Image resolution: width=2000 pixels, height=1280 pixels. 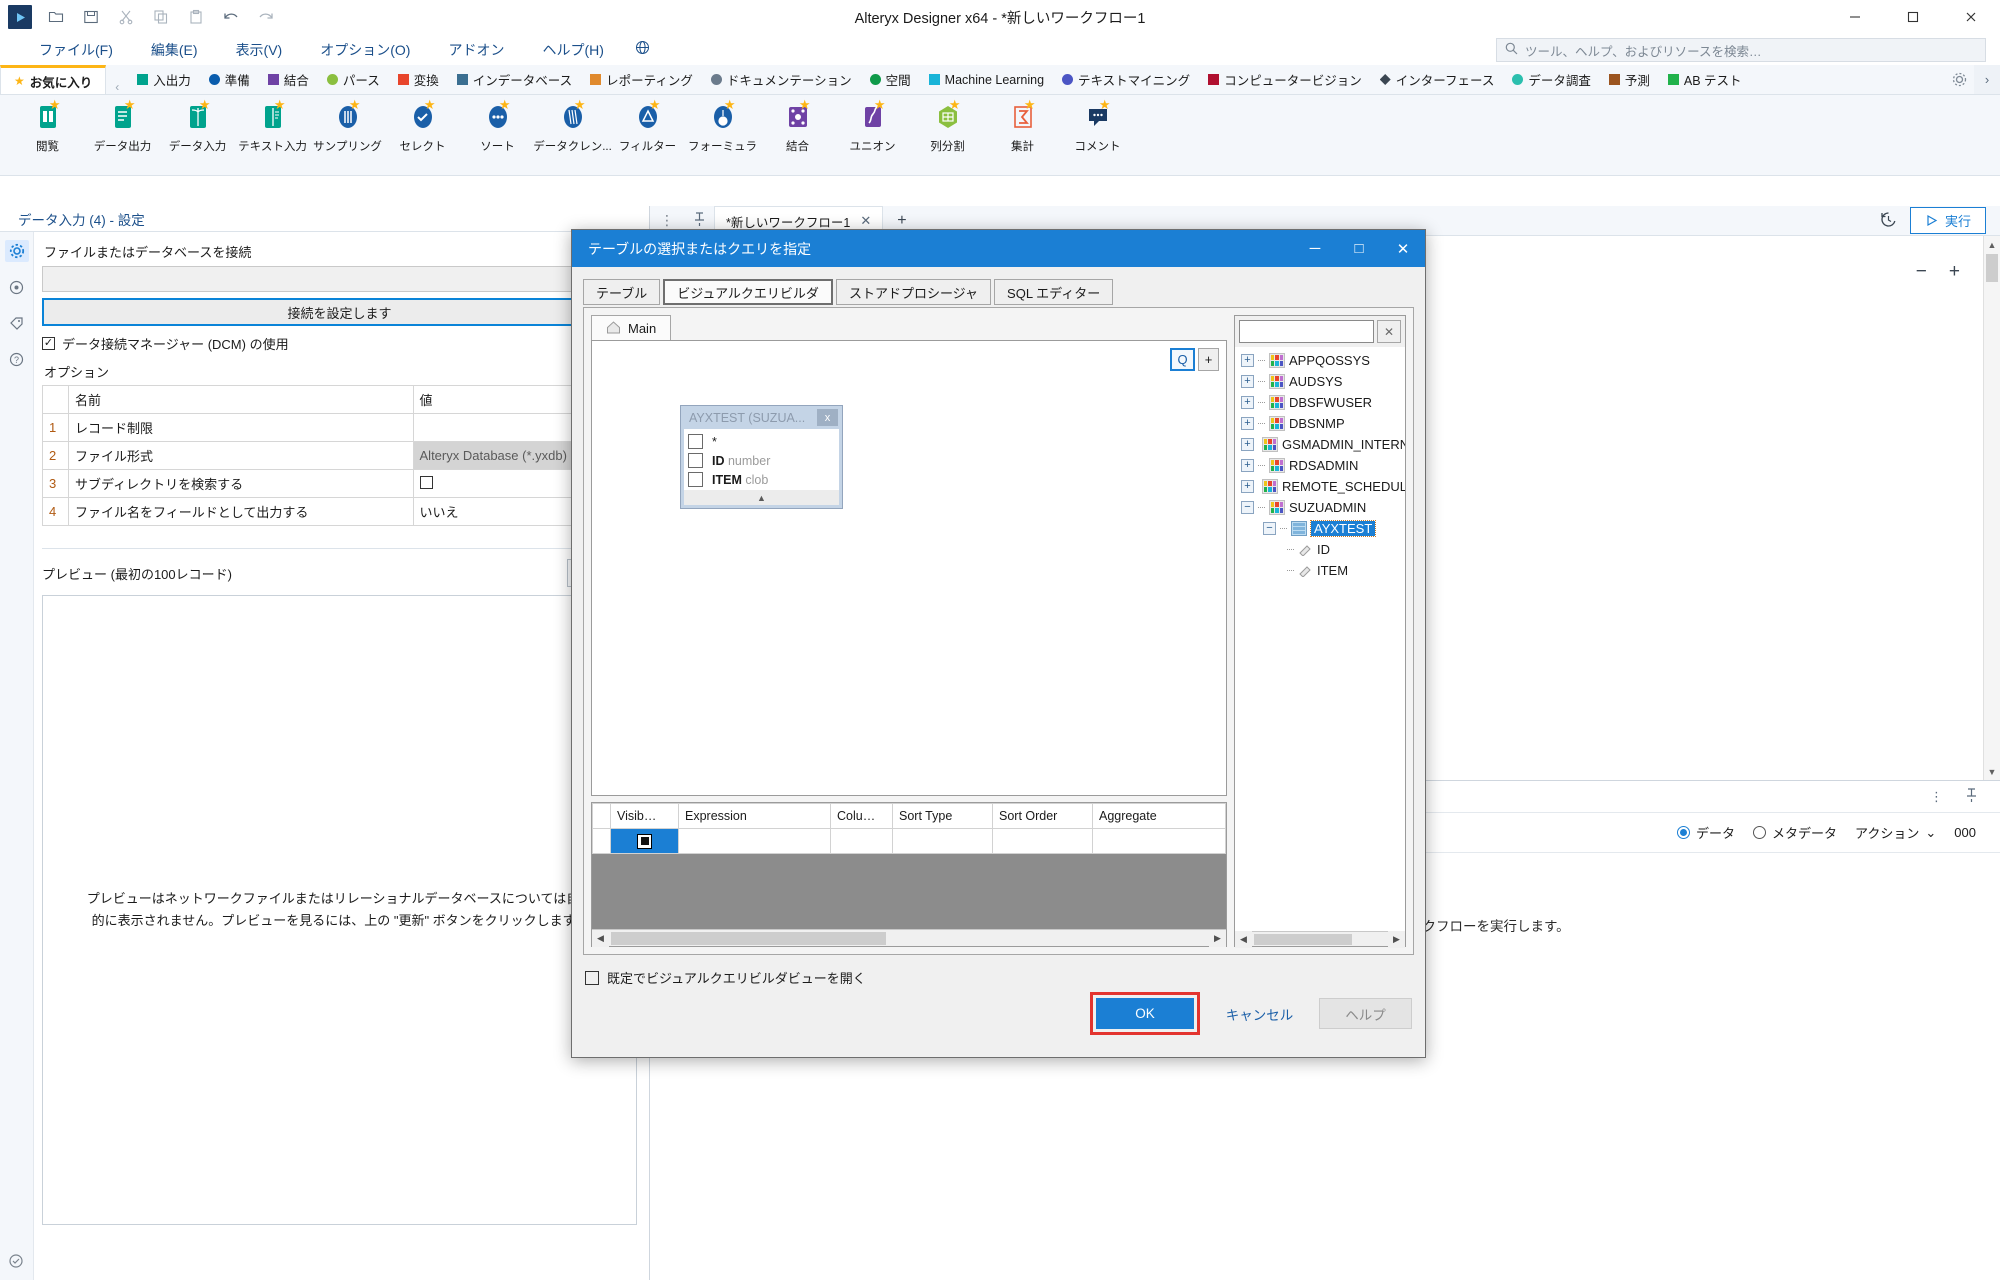 What do you see at coordinates (647, 124) in the screenshot?
I see `tool-filter: ★ フィルター` at bounding box center [647, 124].